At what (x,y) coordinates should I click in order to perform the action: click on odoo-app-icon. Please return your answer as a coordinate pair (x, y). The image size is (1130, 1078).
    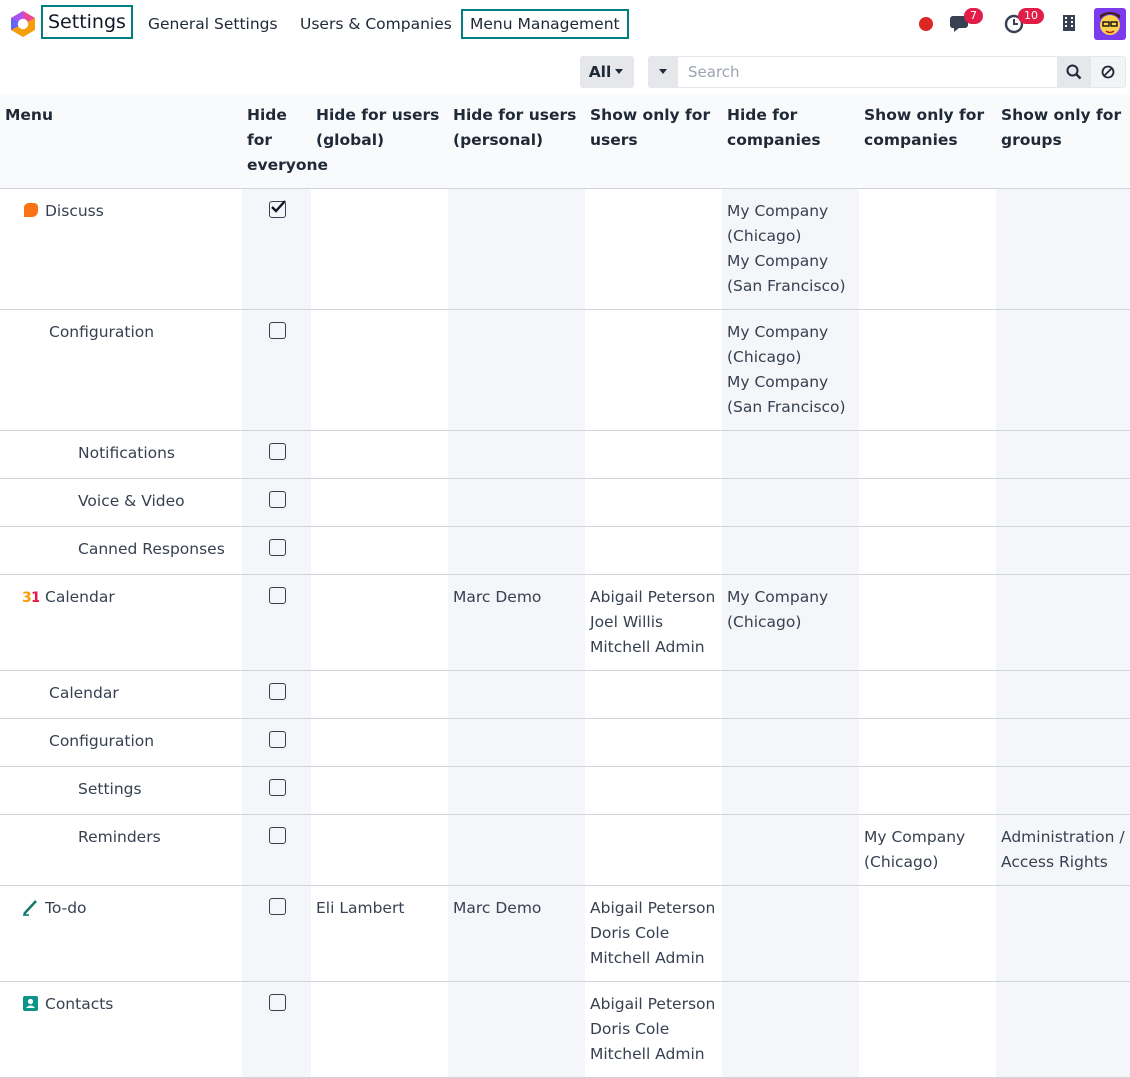
    Looking at the image, I should click on (23, 24).